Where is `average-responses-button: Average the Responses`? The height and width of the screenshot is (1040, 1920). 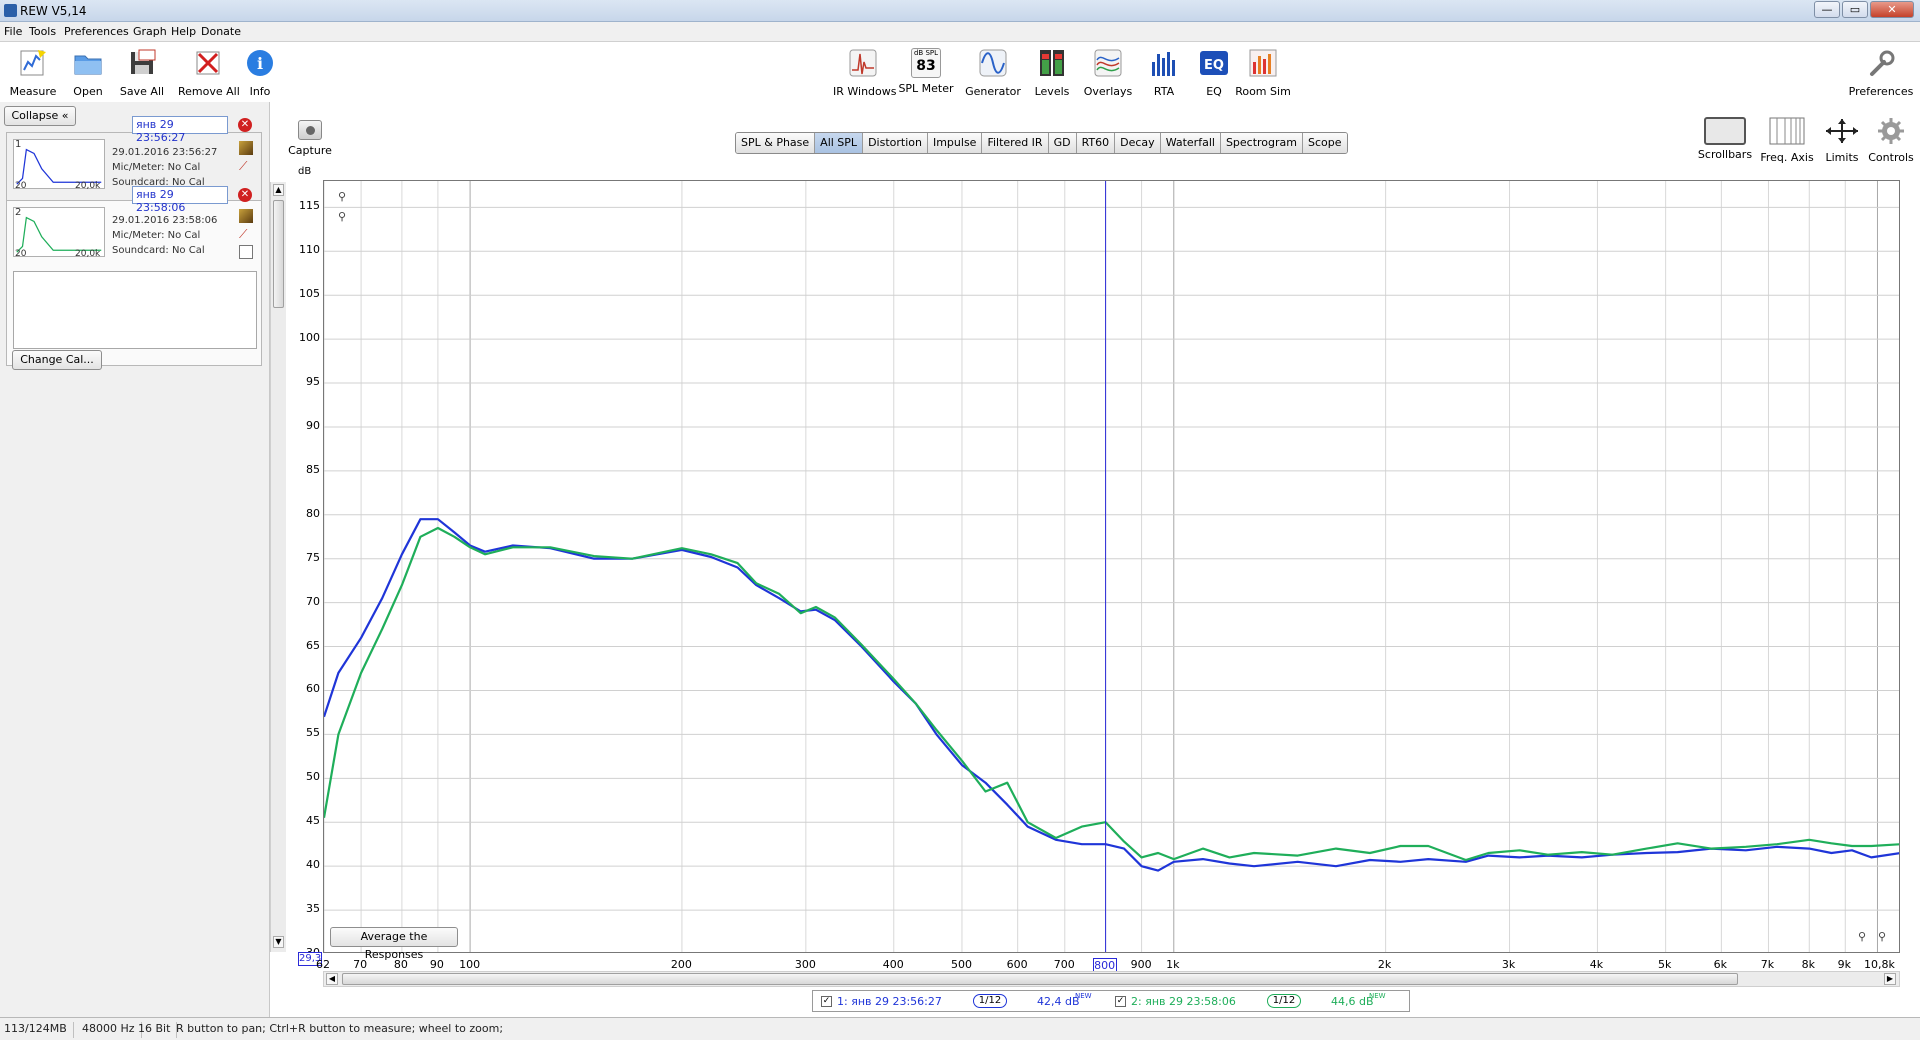
average-responses-button: Average the Responses is located at coordinates (394, 944).